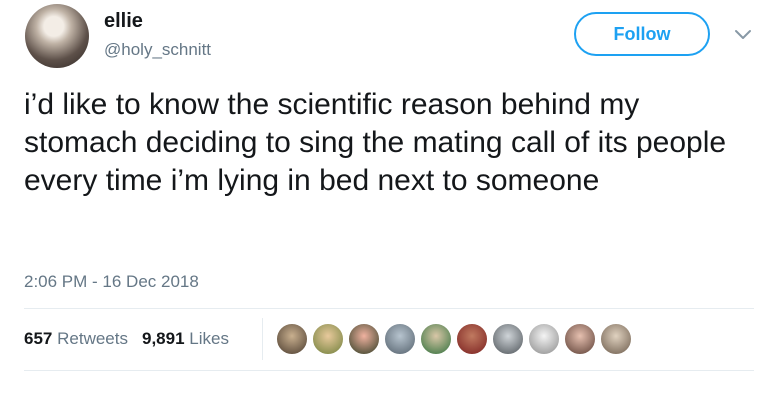 Image resolution: width=768 pixels, height=403 pixels. Describe the element at coordinates (123, 21) in the screenshot. I see `display-name: ellie` at that location.